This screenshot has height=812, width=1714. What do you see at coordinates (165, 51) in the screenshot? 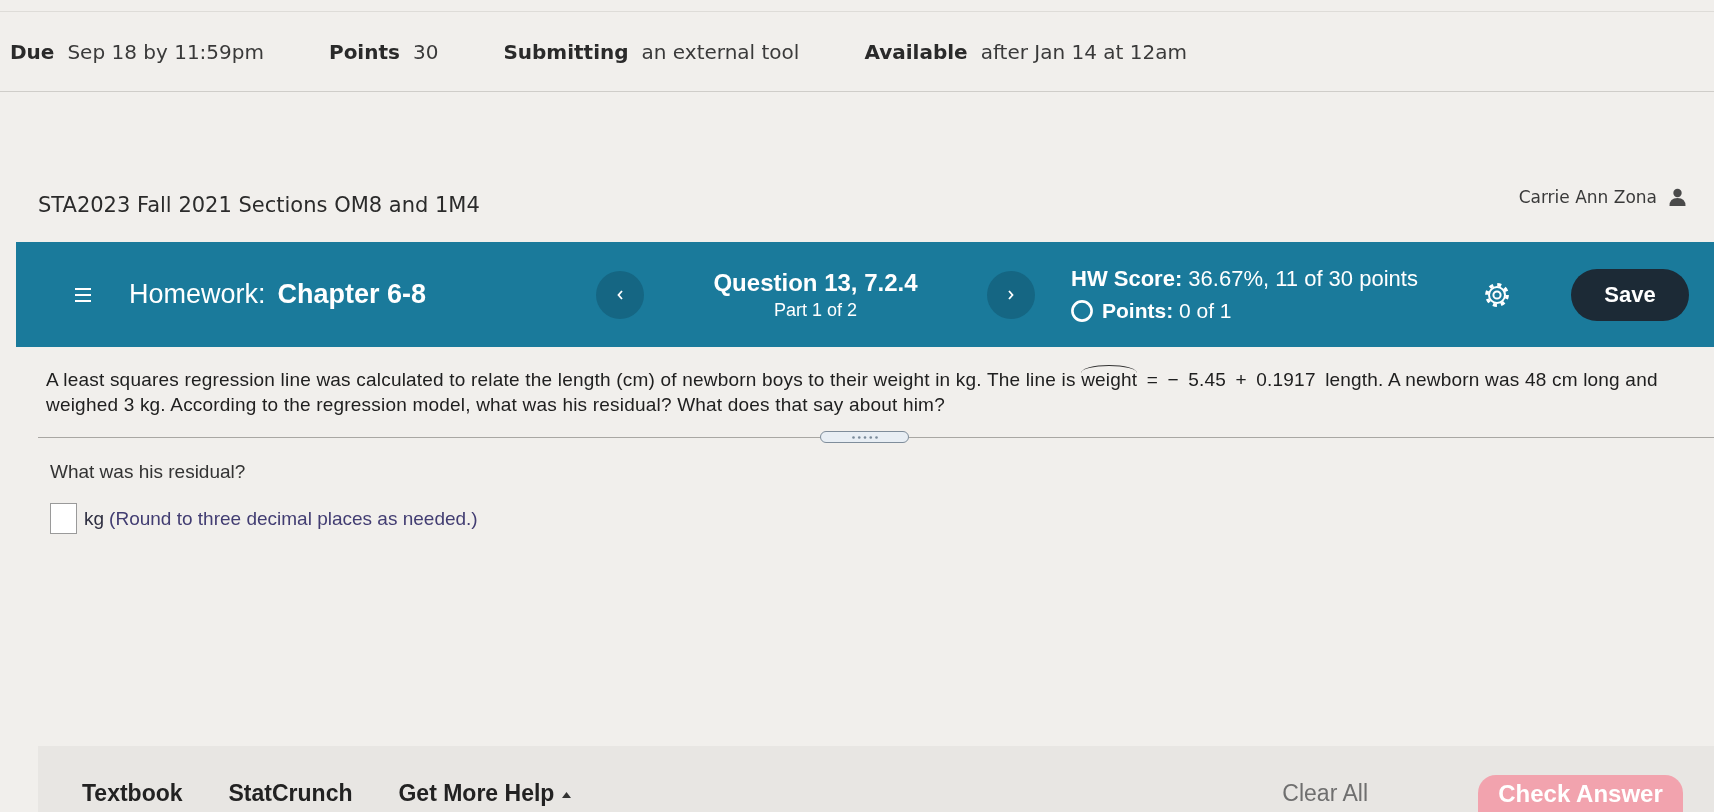
I see `detail-value: Sep 18 by 11:59pm` at bounding box center [165, 51].